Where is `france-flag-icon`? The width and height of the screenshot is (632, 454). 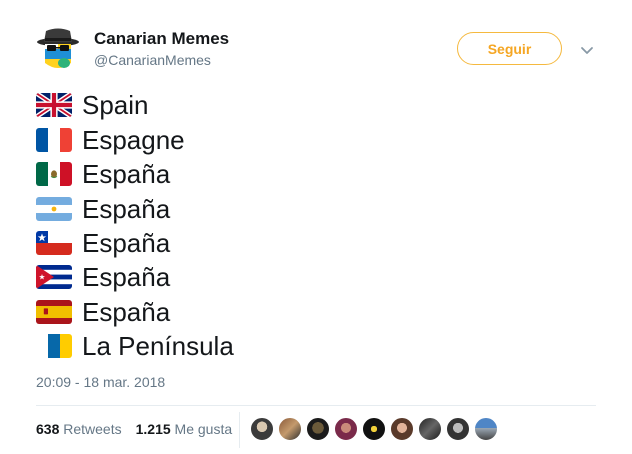 france-flag-icon is located at coordinates (54, 140).